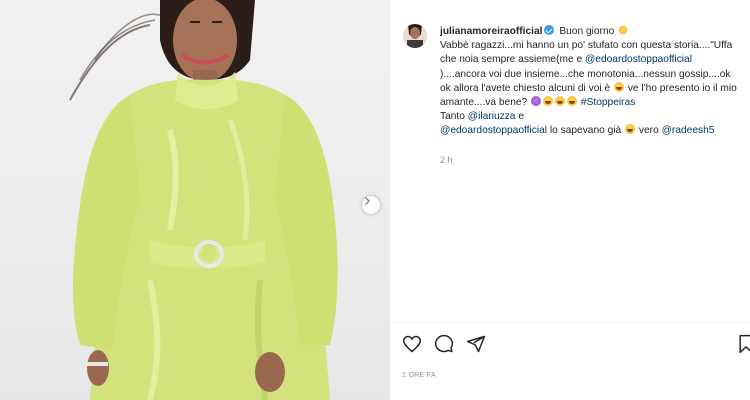 The image size is (750, 400). I want to click on smile-emoji-icon, so click(618, 86).